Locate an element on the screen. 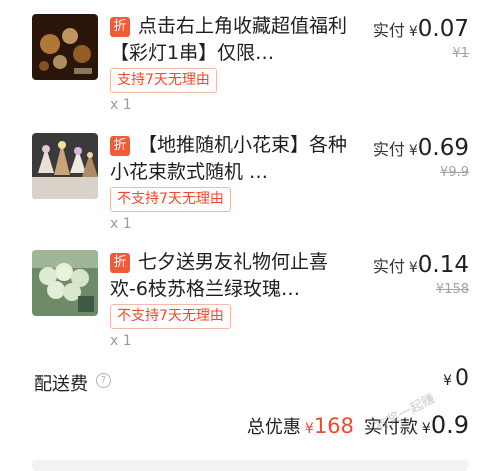 Image resolution: width=501 pixels, height=471 pixels. paid-price: 实付 ¥0.14 is located at coordinates (420, 265).